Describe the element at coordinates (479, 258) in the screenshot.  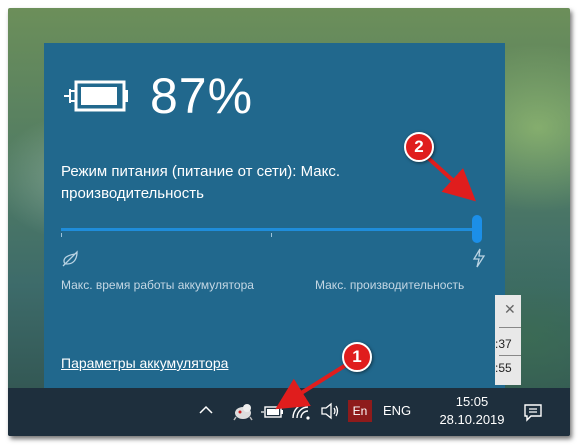
I see `lightning-icon` at that location.